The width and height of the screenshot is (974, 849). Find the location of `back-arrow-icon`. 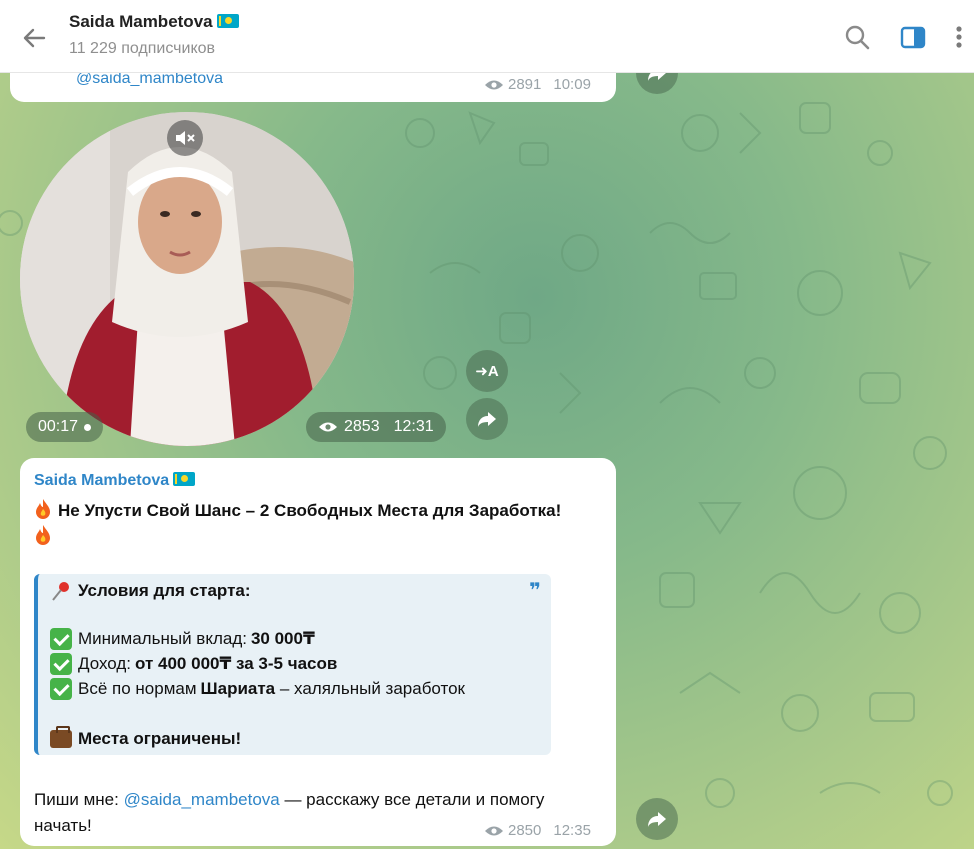

back-arrow-icon is located at coordinates (34, 38).